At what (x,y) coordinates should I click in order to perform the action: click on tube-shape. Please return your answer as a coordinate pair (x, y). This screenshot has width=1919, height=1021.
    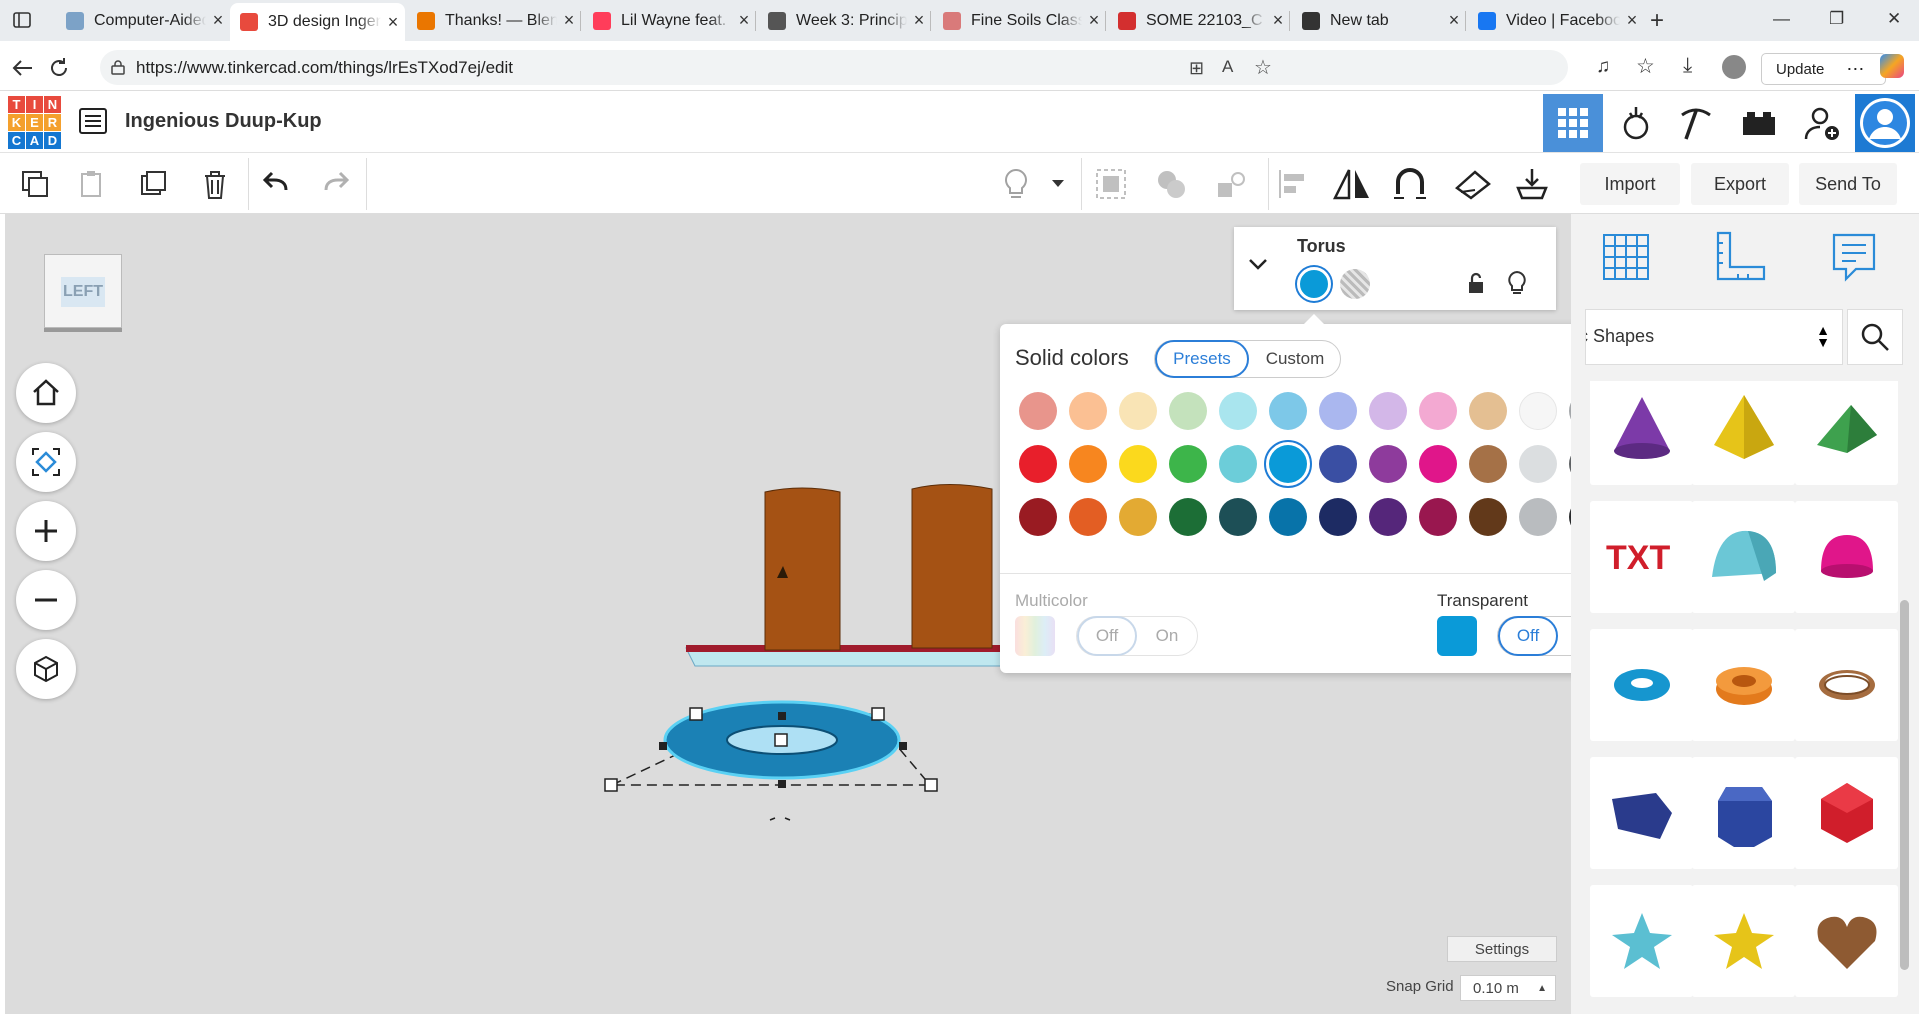
    Looking at the image, I should click on (1743, 685).